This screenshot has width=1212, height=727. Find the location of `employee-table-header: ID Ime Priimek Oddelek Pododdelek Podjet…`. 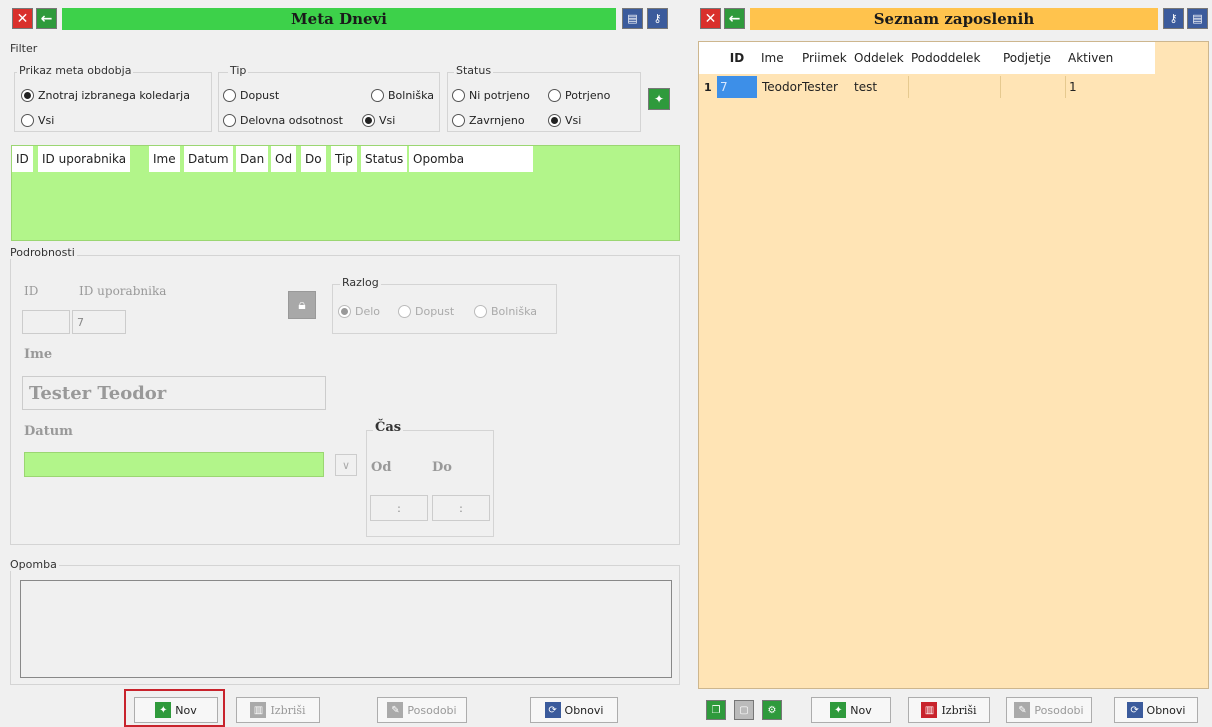

employee-table-header: ID Ime Priimek Oddelek Pododdelek Podjet… is located at coordinates (936, 58).